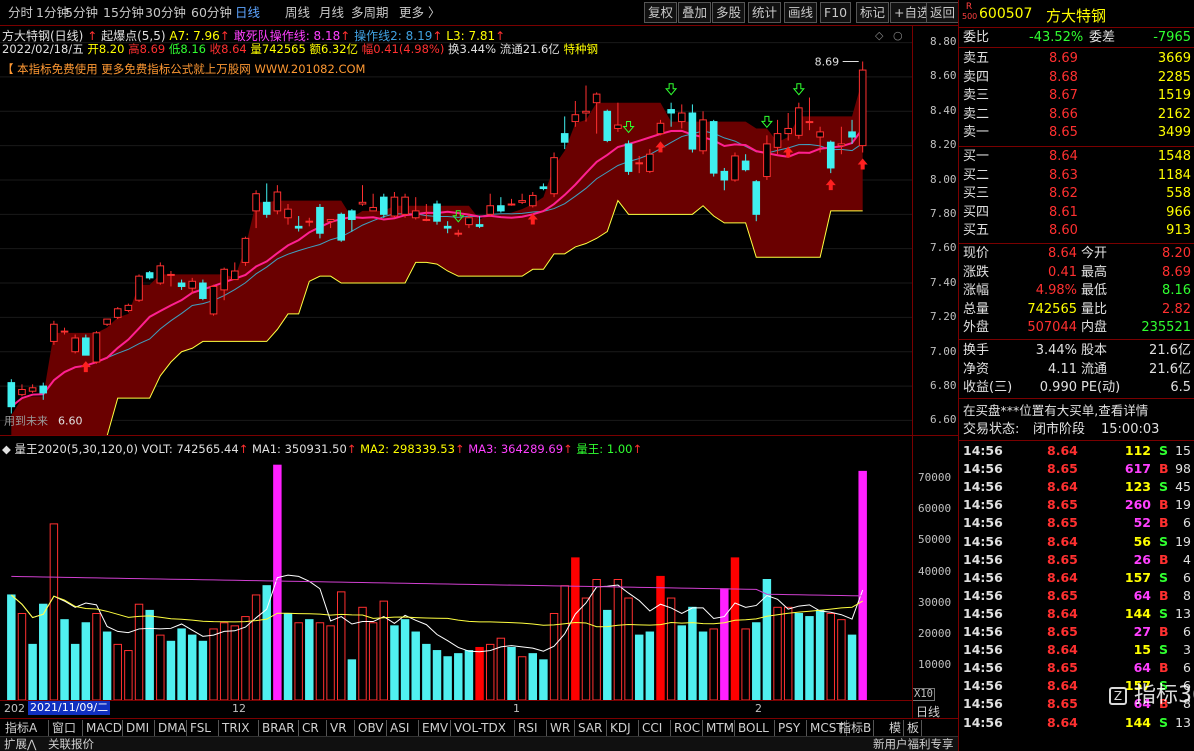  What do you see at coordinates (371, 728) in the screenshot?
I see `indicator-tab-obv: OBV` at bounding box center [371, 728].